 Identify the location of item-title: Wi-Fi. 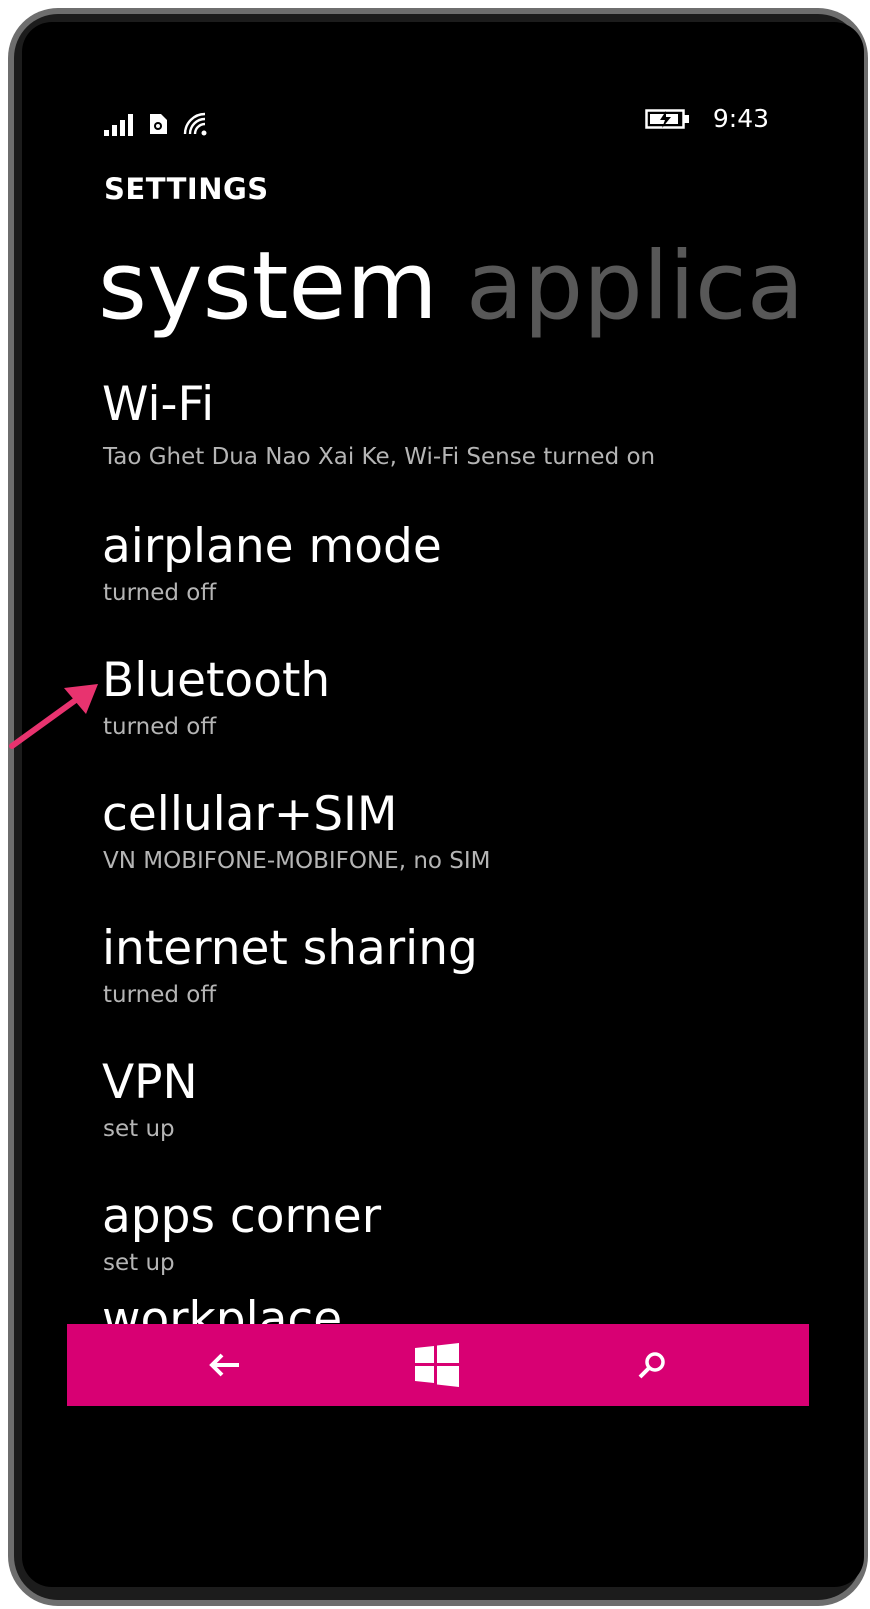
(158, 404).